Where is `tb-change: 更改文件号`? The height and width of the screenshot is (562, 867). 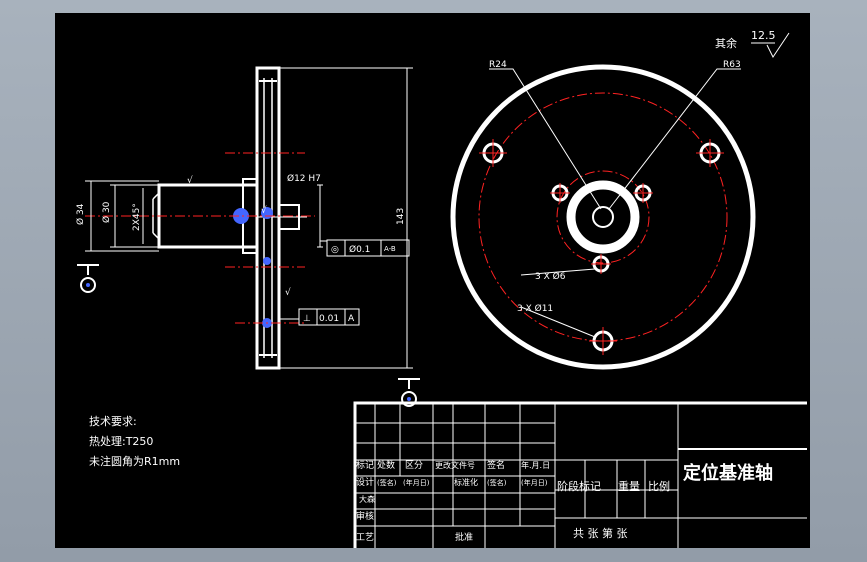
tb-change: 更改文件号 is located at coordinates (455, 465).